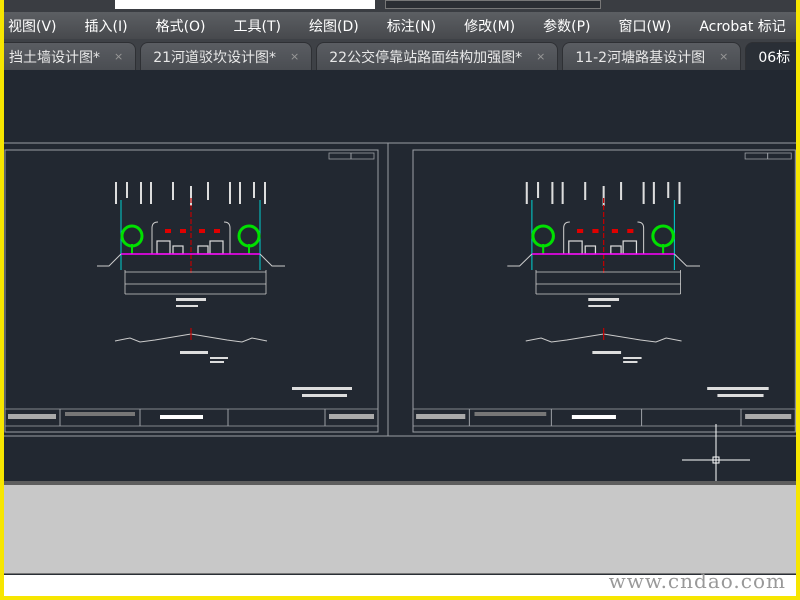 The height and width of the screenshot is (600, 800). What do you see at coordinates (566, 26) in the screenshot?
I see `menu-parameters: 参数(P)` at bounding box center [566, 26].